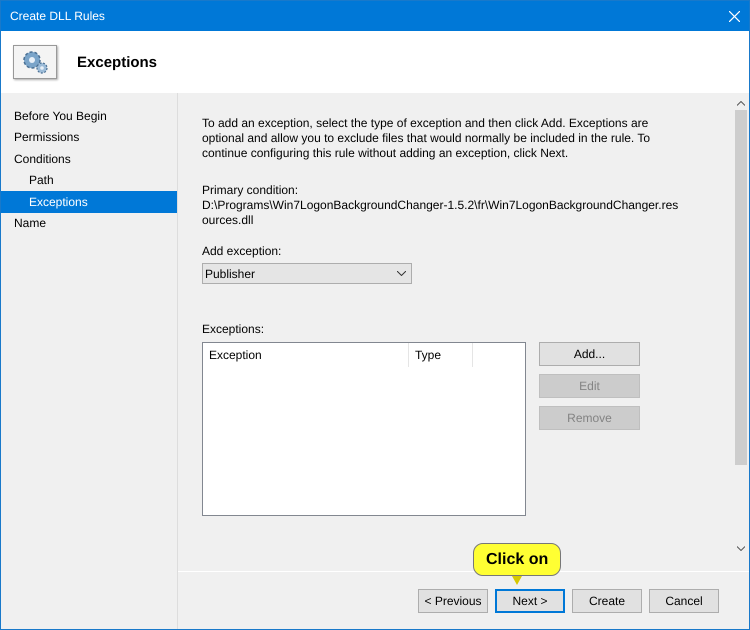 The image size is (750, 630). Describe the element at coordinates (89, 115) in the screenshot. I see `sidebar-item: Before You Begin` at that location.